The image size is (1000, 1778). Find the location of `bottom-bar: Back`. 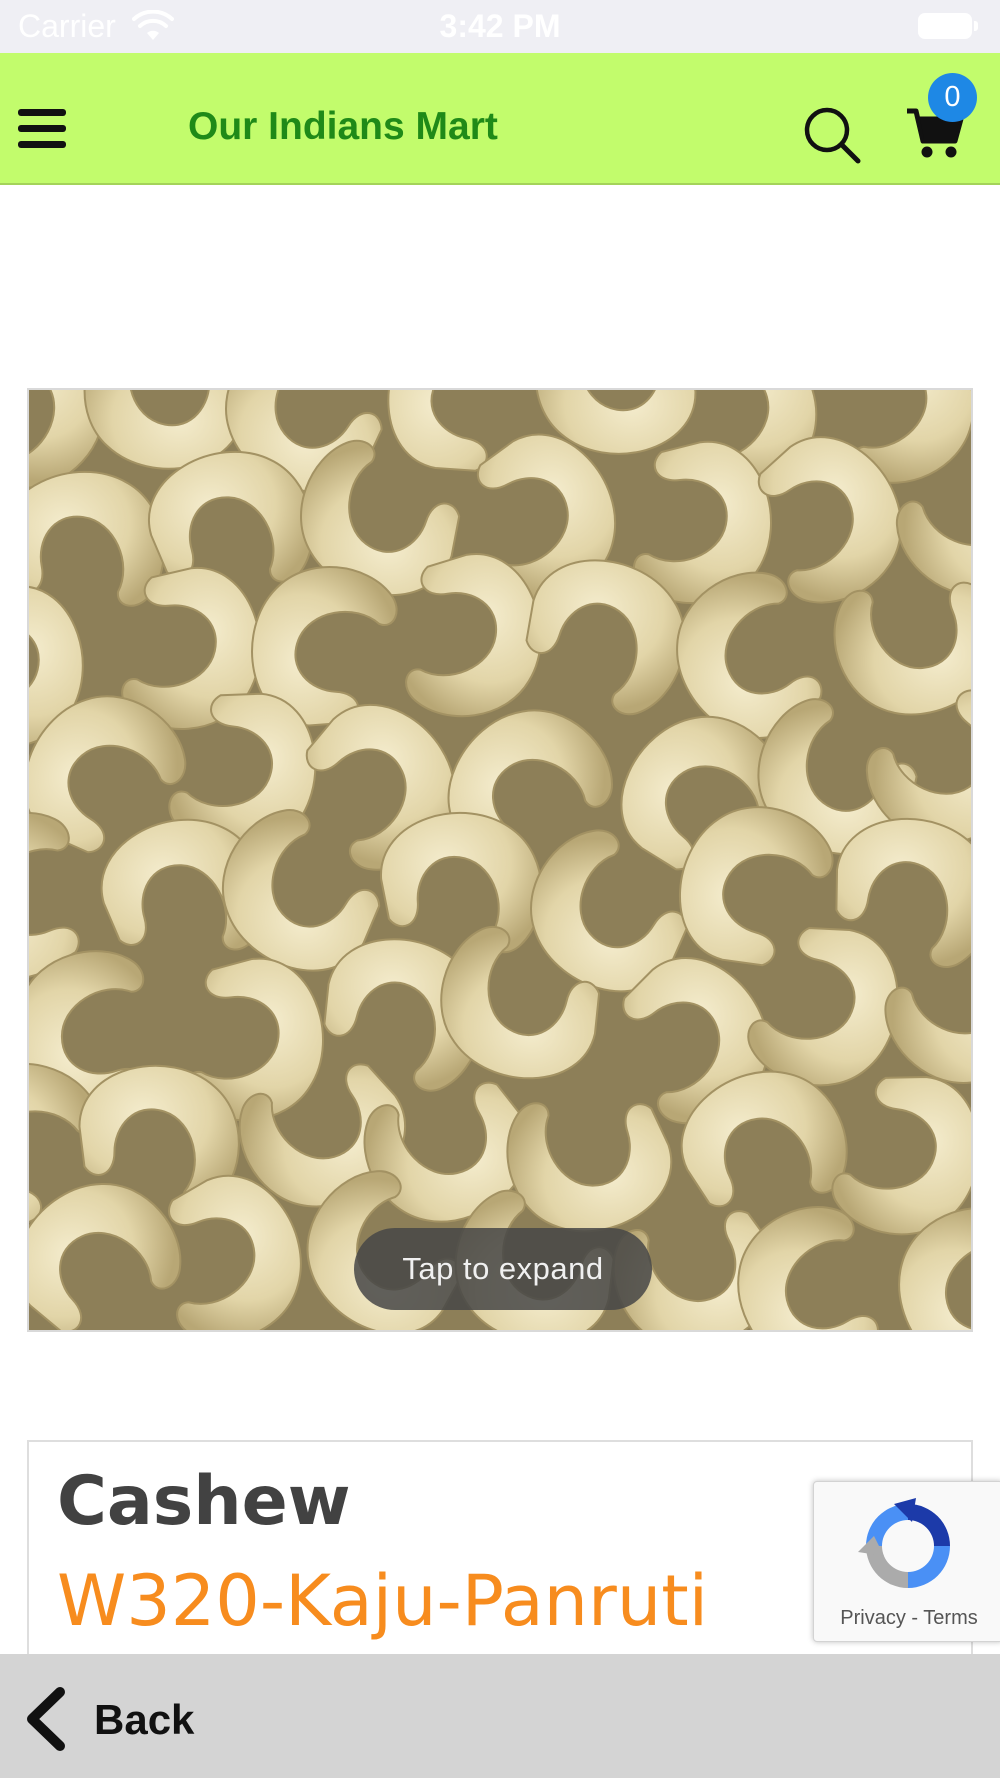

bottom-bar: Back is located at coordinates (500, 1716).